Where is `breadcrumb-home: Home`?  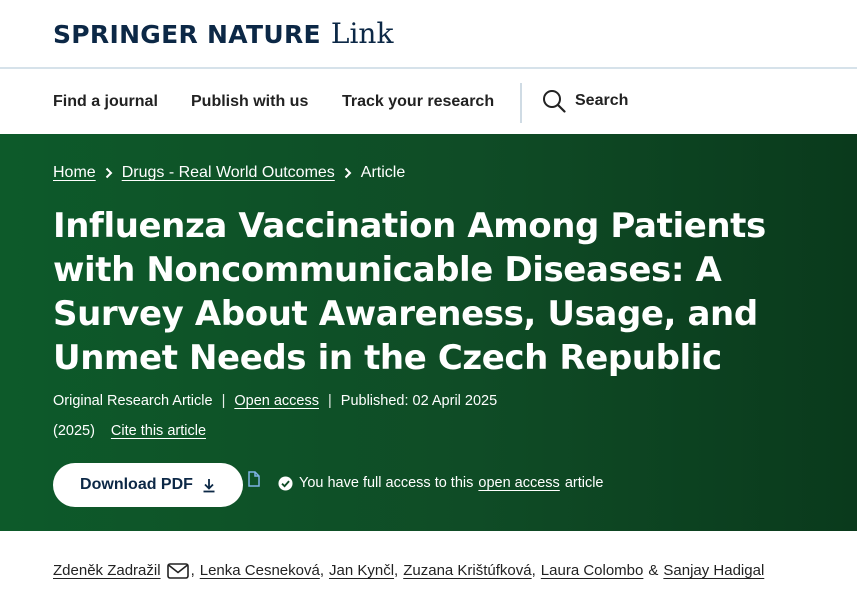
breadcrumb-home: Home is located at coordinates (74, 173).